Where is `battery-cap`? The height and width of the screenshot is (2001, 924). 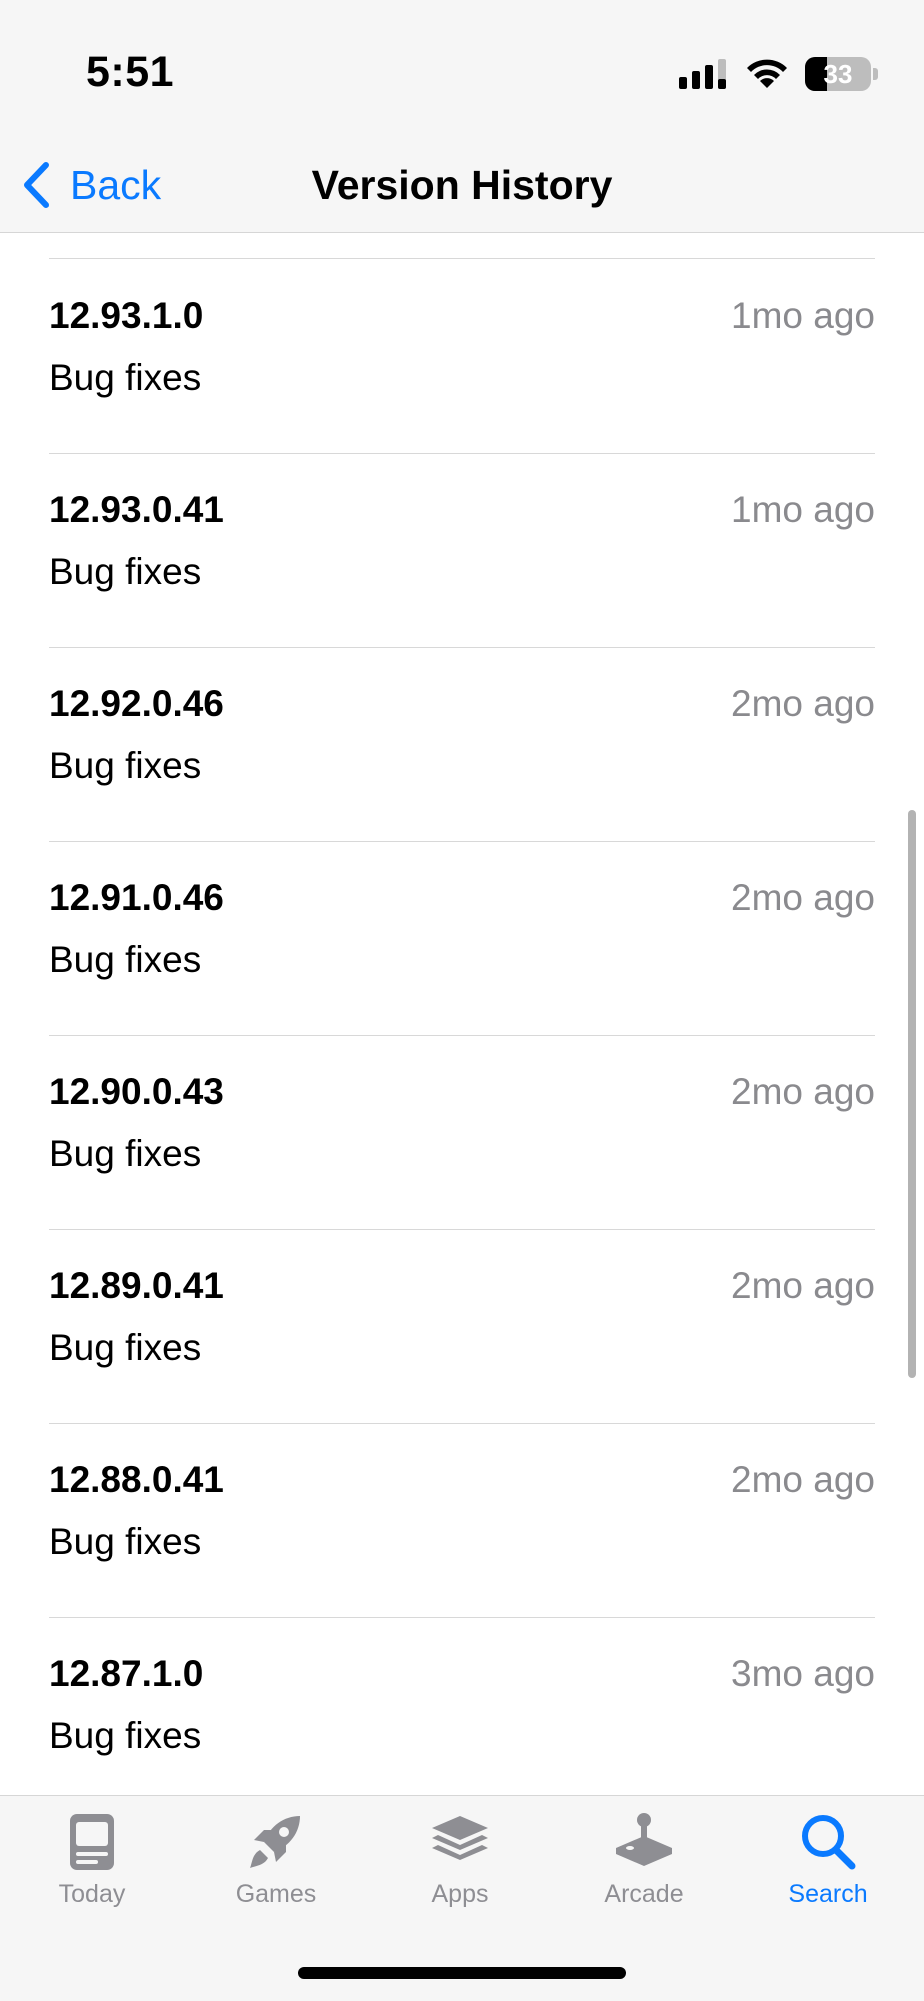 battery-cap is located at coordinates (875, 74).